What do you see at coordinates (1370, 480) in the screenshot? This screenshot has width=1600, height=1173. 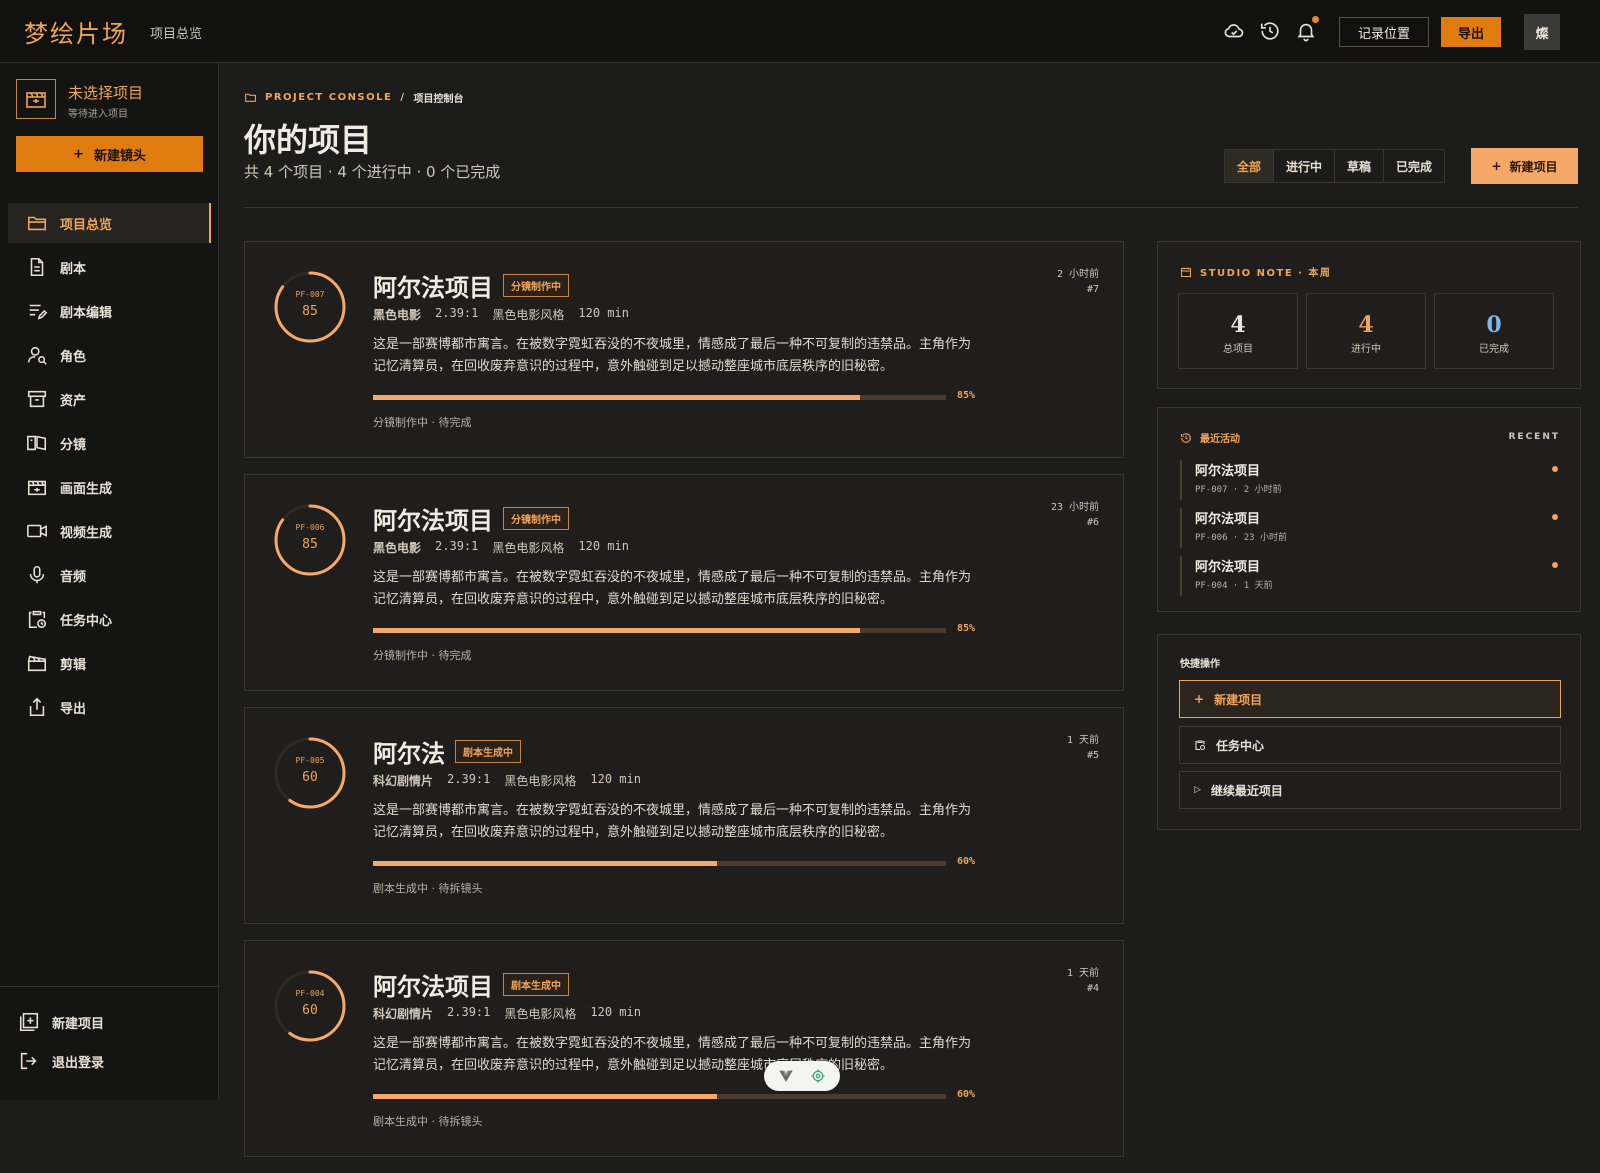 I see `activity-item: 阿尔法项目 PF-007 · 2 小时前` at bounding box center [1370, 480].